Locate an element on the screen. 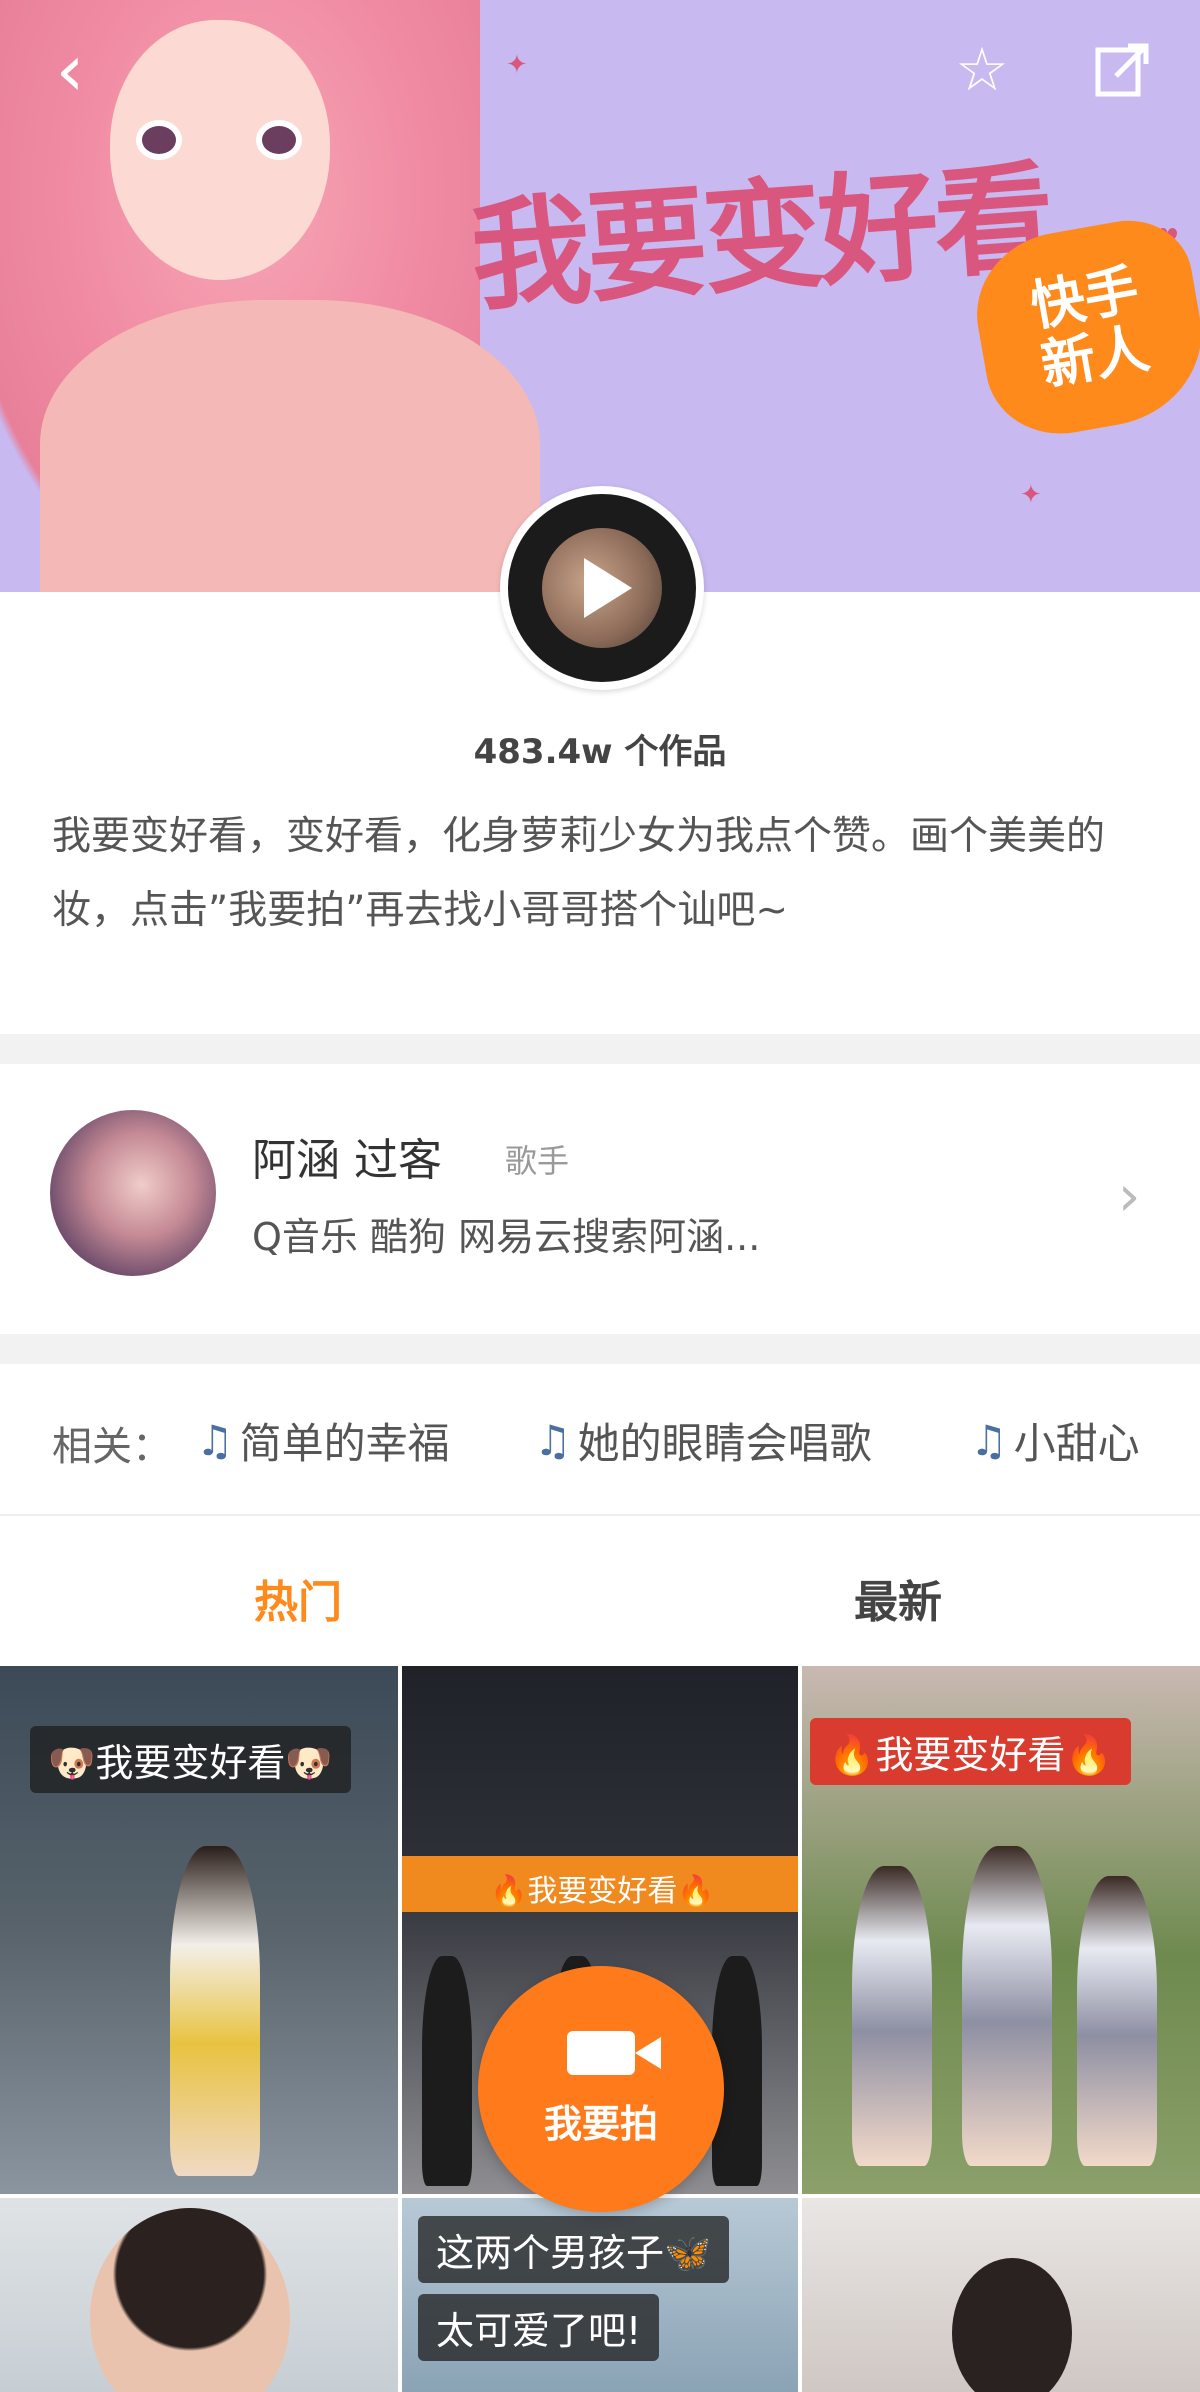  author-role: 歌手 is located at coordinates (537, 1161).